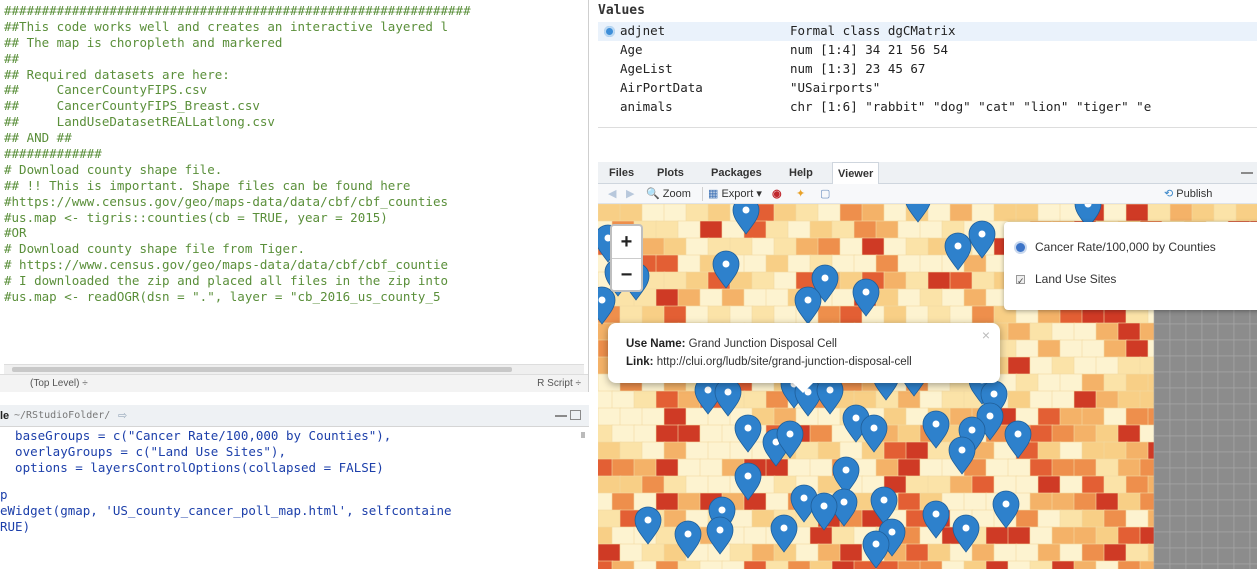 The width and height of the screenshot is (1257, 569). Describe the element at coordinates (927, 194) in the screenshot. I see `viewer-toolbar: ◀ ▶ 🔍 Zoom ▦ Export ▾ ◉ ✦ ▢ ⟲ Publish` at that location.